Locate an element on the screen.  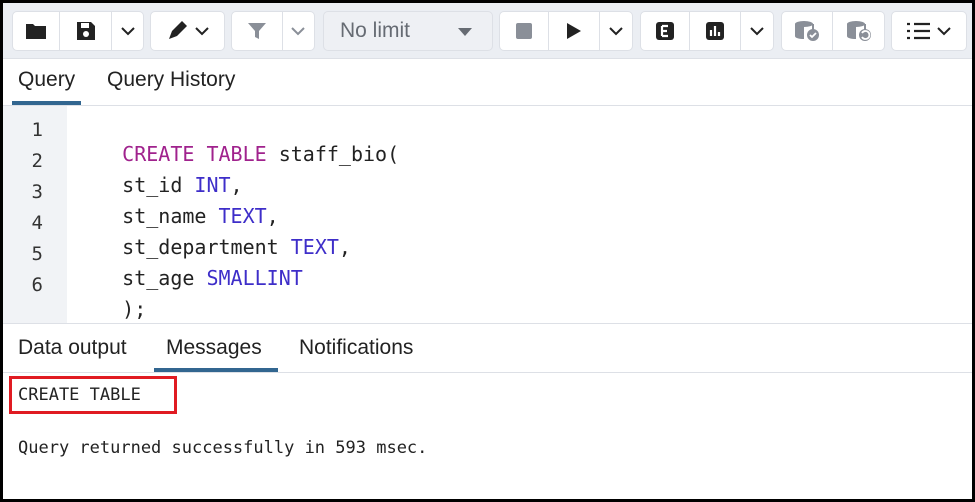
commit-button is located at coordinates (808, 31).